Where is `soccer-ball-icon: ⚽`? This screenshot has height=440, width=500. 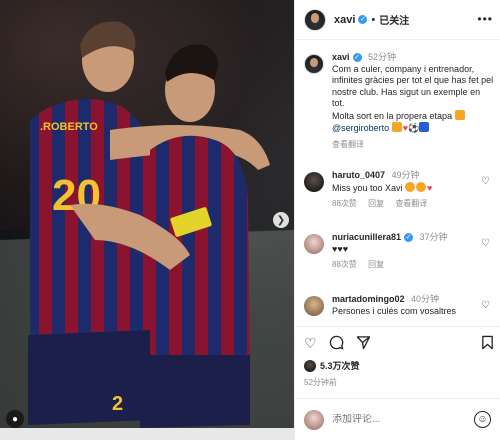
soccer-ball-icon: ⚽ is located at coordinates (414, 128).